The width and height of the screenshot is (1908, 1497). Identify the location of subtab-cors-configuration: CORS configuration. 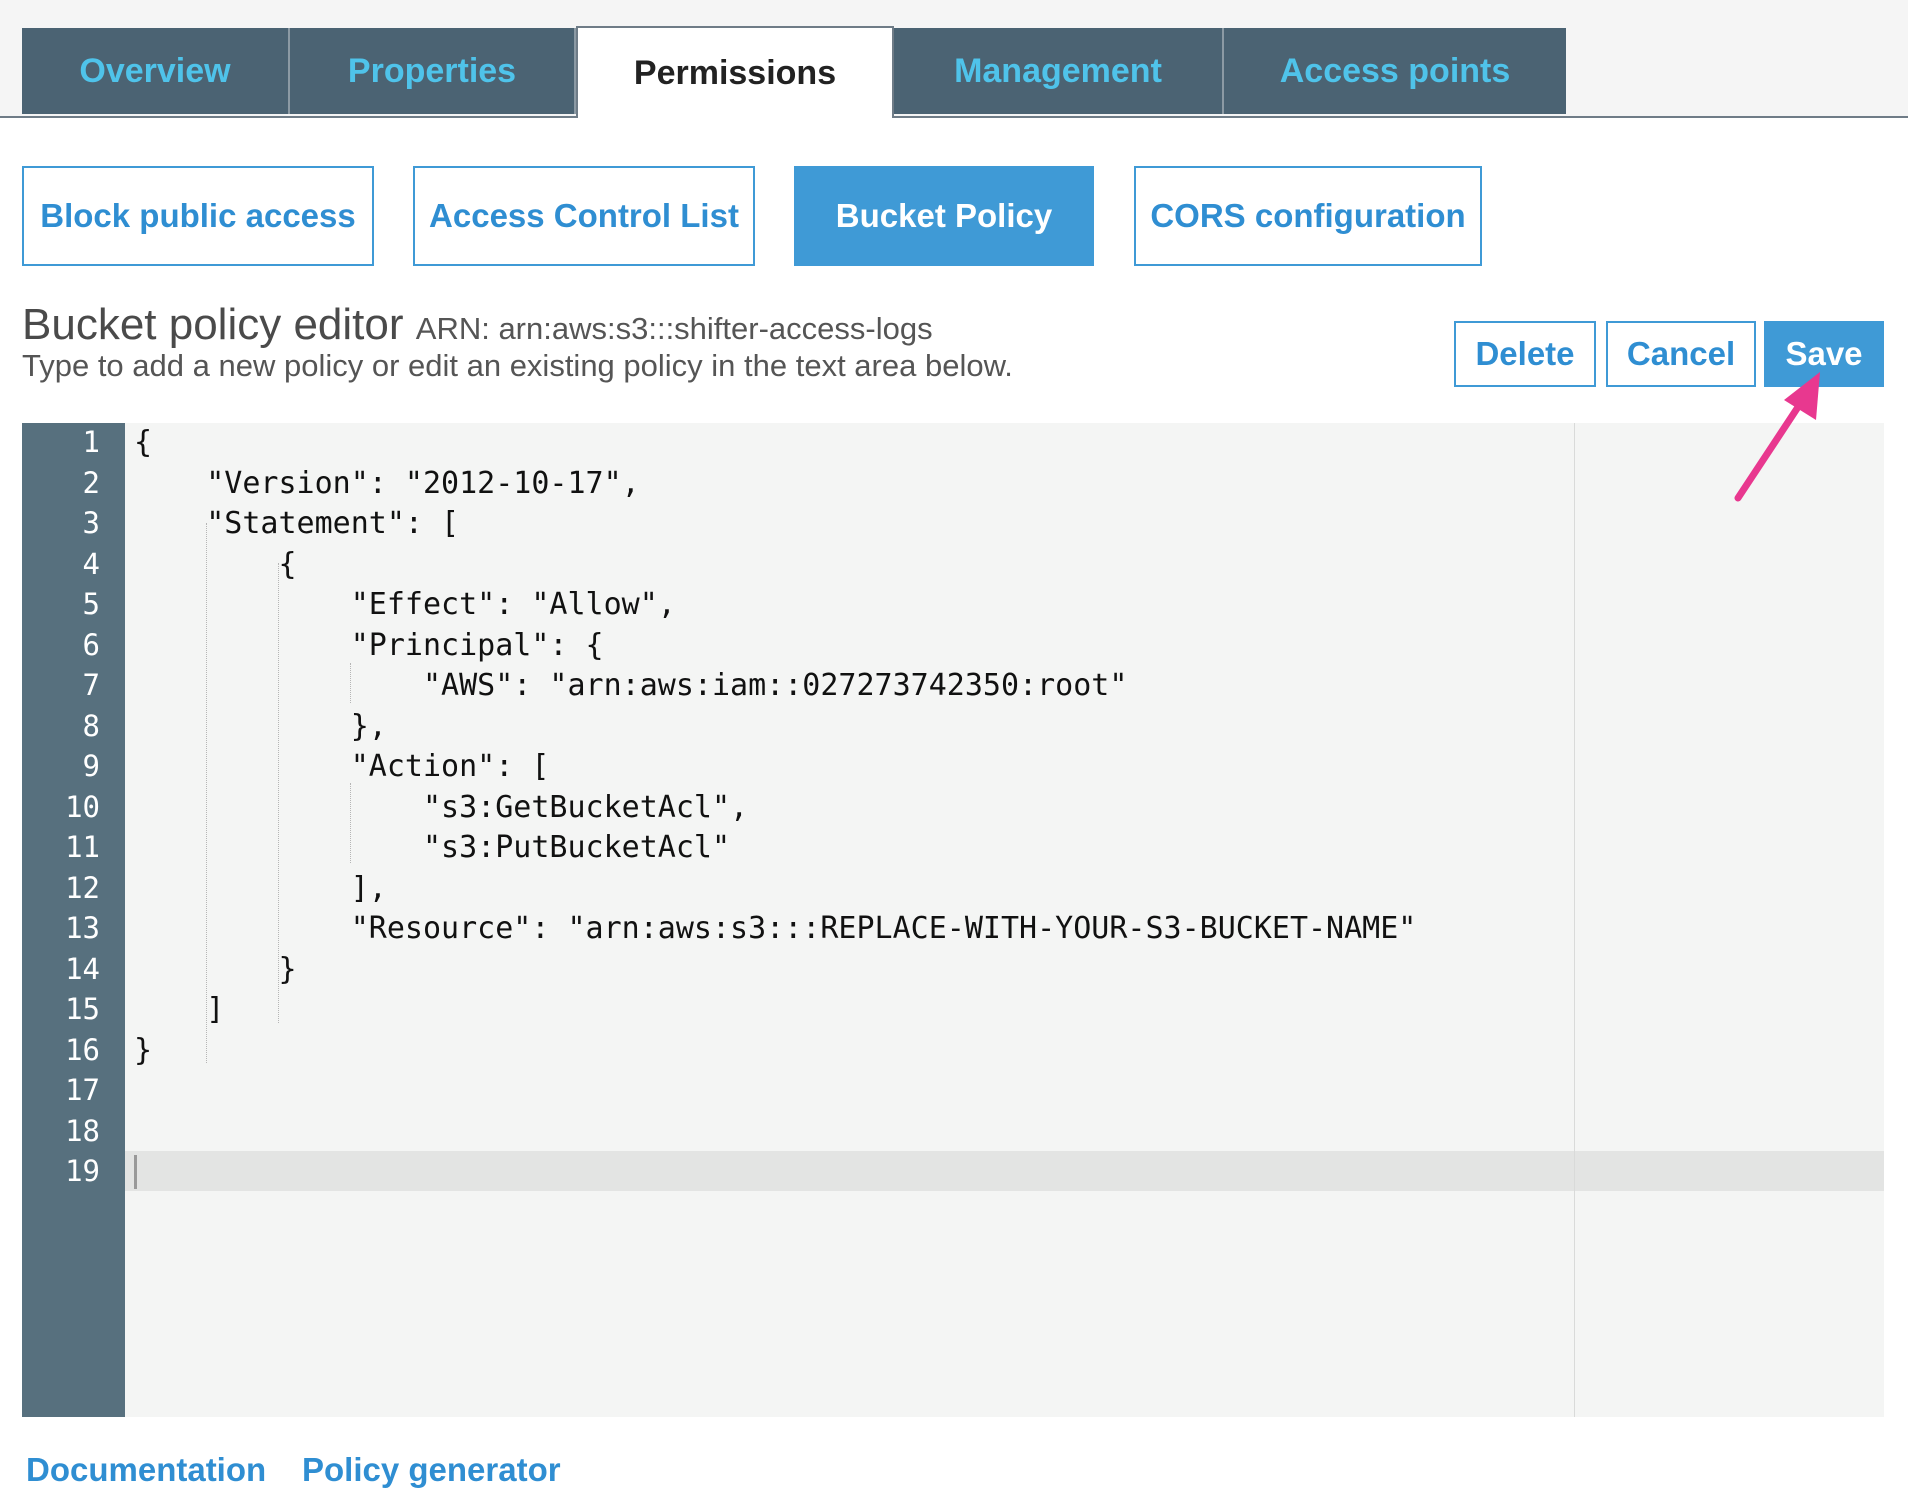
(1308, 216).